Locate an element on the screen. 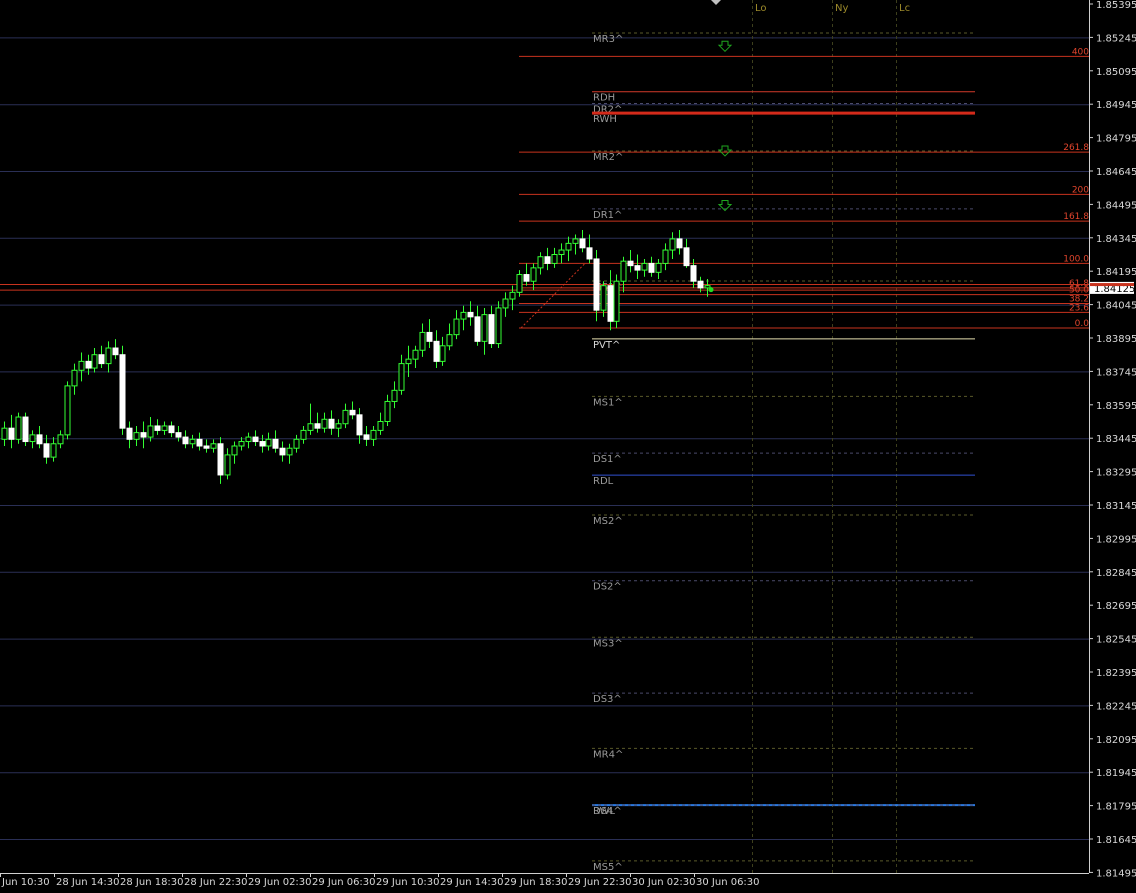  fib-level-label: 100.0 is located at coordinates (1076, 259).